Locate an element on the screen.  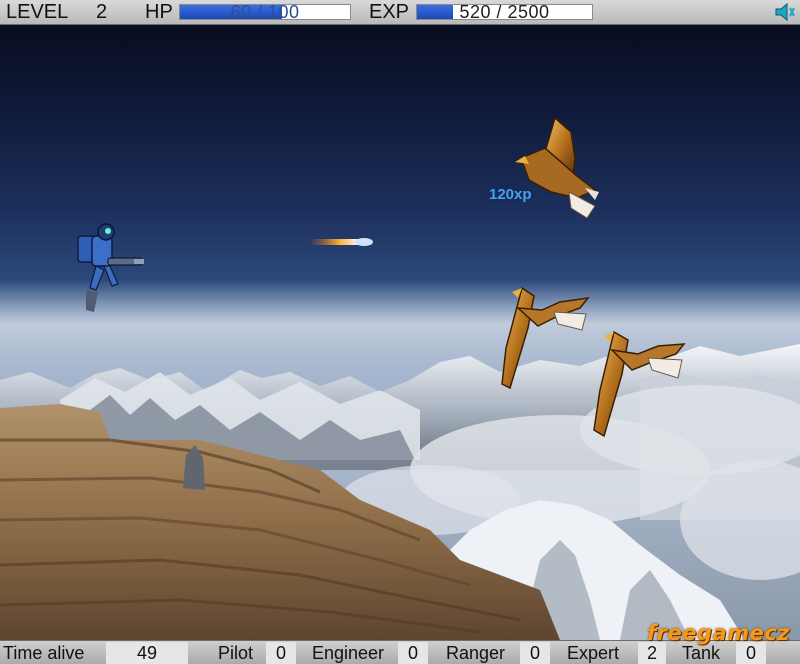
pilot-label: Pilot is located at coordinates (236, 653).